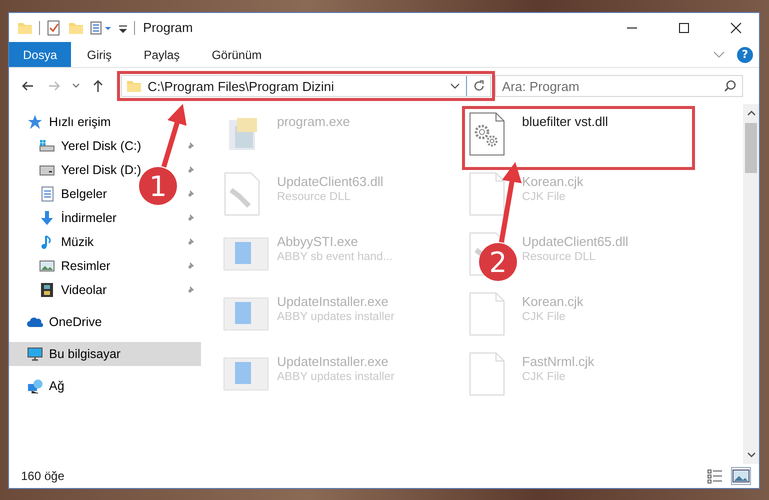  What do you see at coordinates (565, 121) in the screenshot?
I see `file-name: bluefilter vst.dll` at bounding box center [565, 121].